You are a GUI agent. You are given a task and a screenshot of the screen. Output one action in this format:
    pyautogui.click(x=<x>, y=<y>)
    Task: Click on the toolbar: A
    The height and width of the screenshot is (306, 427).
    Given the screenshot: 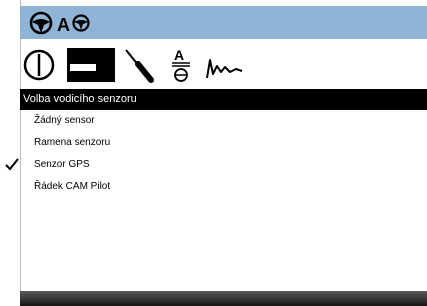 What is the action you would take?
    pyautogui.click(x=223, y=65)
    